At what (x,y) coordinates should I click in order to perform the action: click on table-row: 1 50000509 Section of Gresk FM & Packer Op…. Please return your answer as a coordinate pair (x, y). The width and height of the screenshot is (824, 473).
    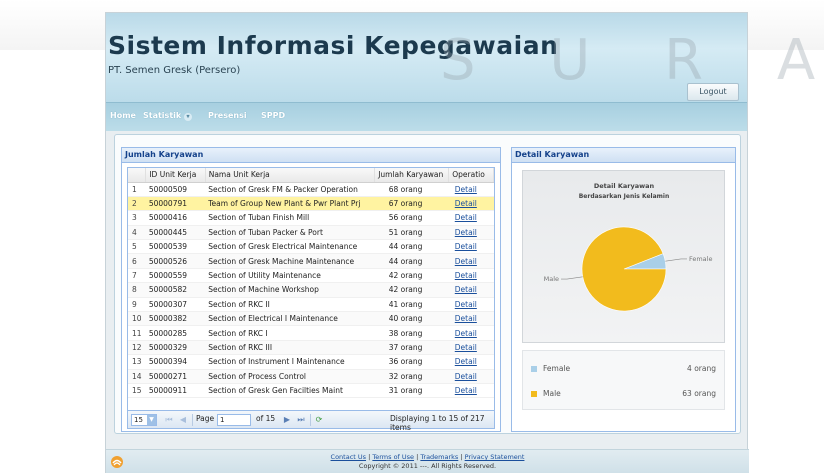
    Looking at the image, I should click on (311, 189).